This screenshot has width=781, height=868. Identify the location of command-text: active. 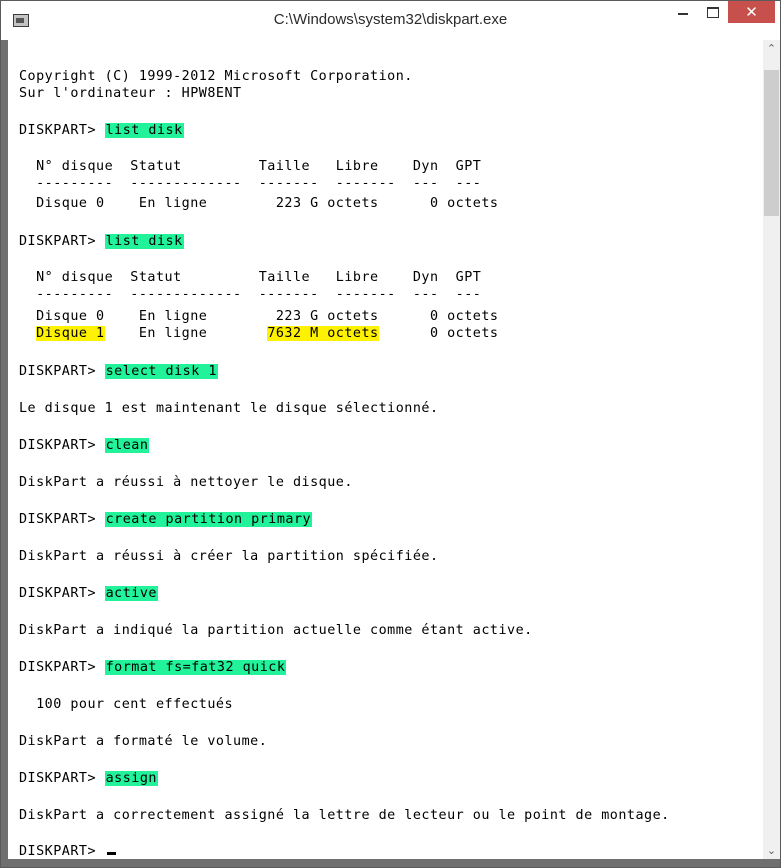
(131, 593).